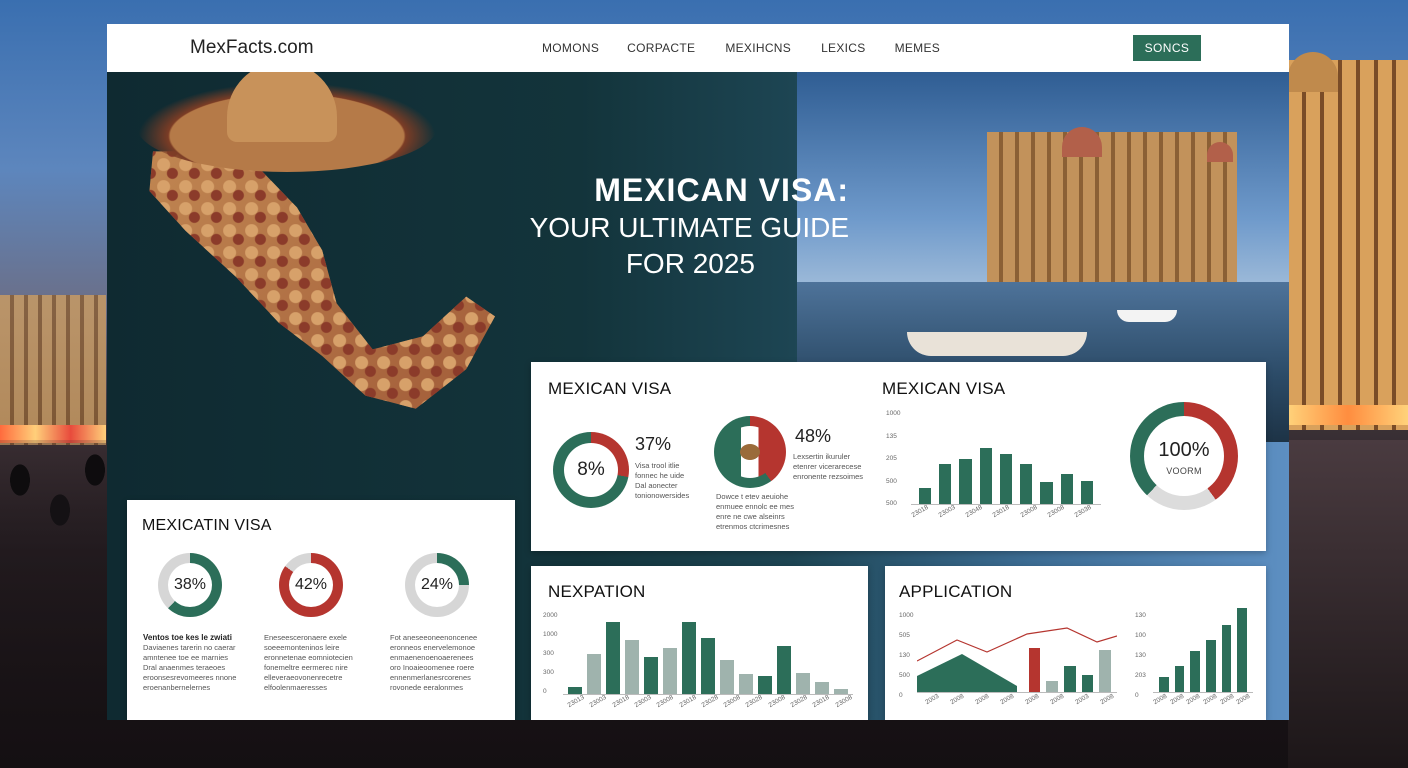 Image resolution: width=1408 pixels, height=768 pixels. I want to click on donut-value-38: 38%, so click(190, 584).